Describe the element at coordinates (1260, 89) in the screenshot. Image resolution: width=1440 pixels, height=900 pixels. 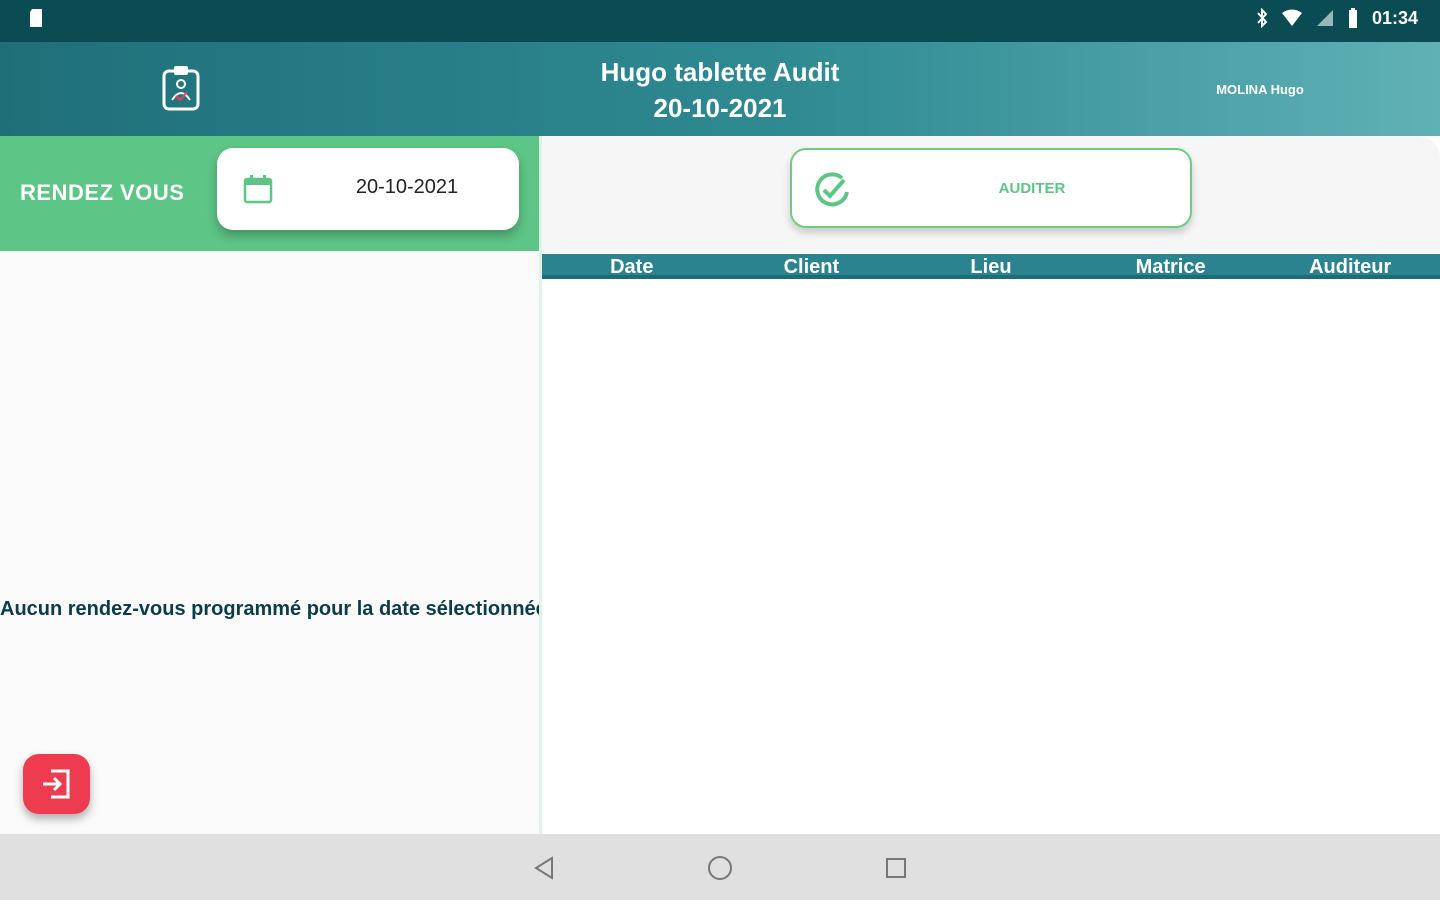
I see `user-name: MOLINA Hugo` at that location.